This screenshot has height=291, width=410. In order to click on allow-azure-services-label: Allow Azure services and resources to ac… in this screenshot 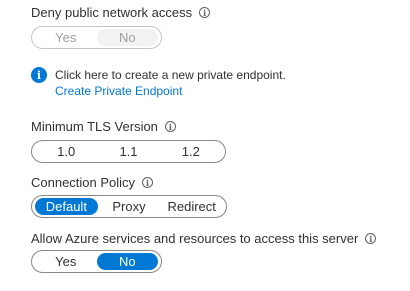, I will do `click(195, 238)`.